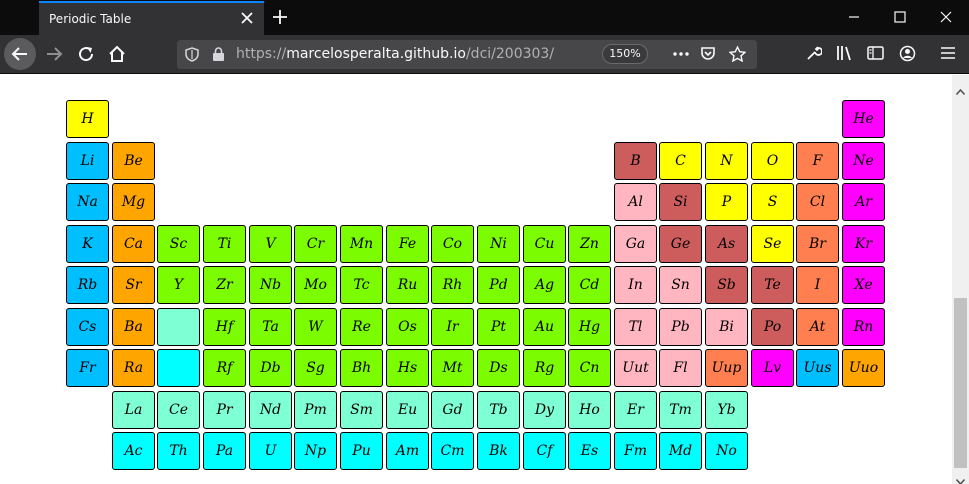 Image resolution: width=969 pixels, height=484 pixels. What do you see at coordinates (224, 451) in the screenshot?
I see `element-pa: Pa` at bounding box center [224, 451].